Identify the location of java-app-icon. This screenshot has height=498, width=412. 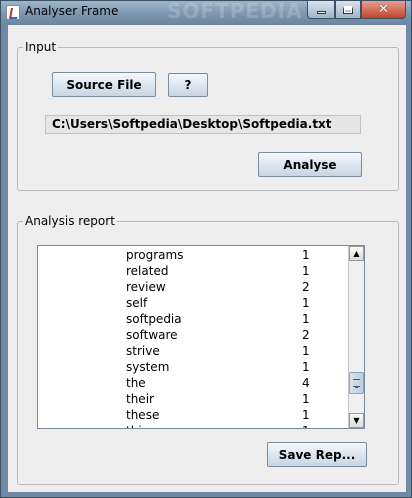
(13, 12).